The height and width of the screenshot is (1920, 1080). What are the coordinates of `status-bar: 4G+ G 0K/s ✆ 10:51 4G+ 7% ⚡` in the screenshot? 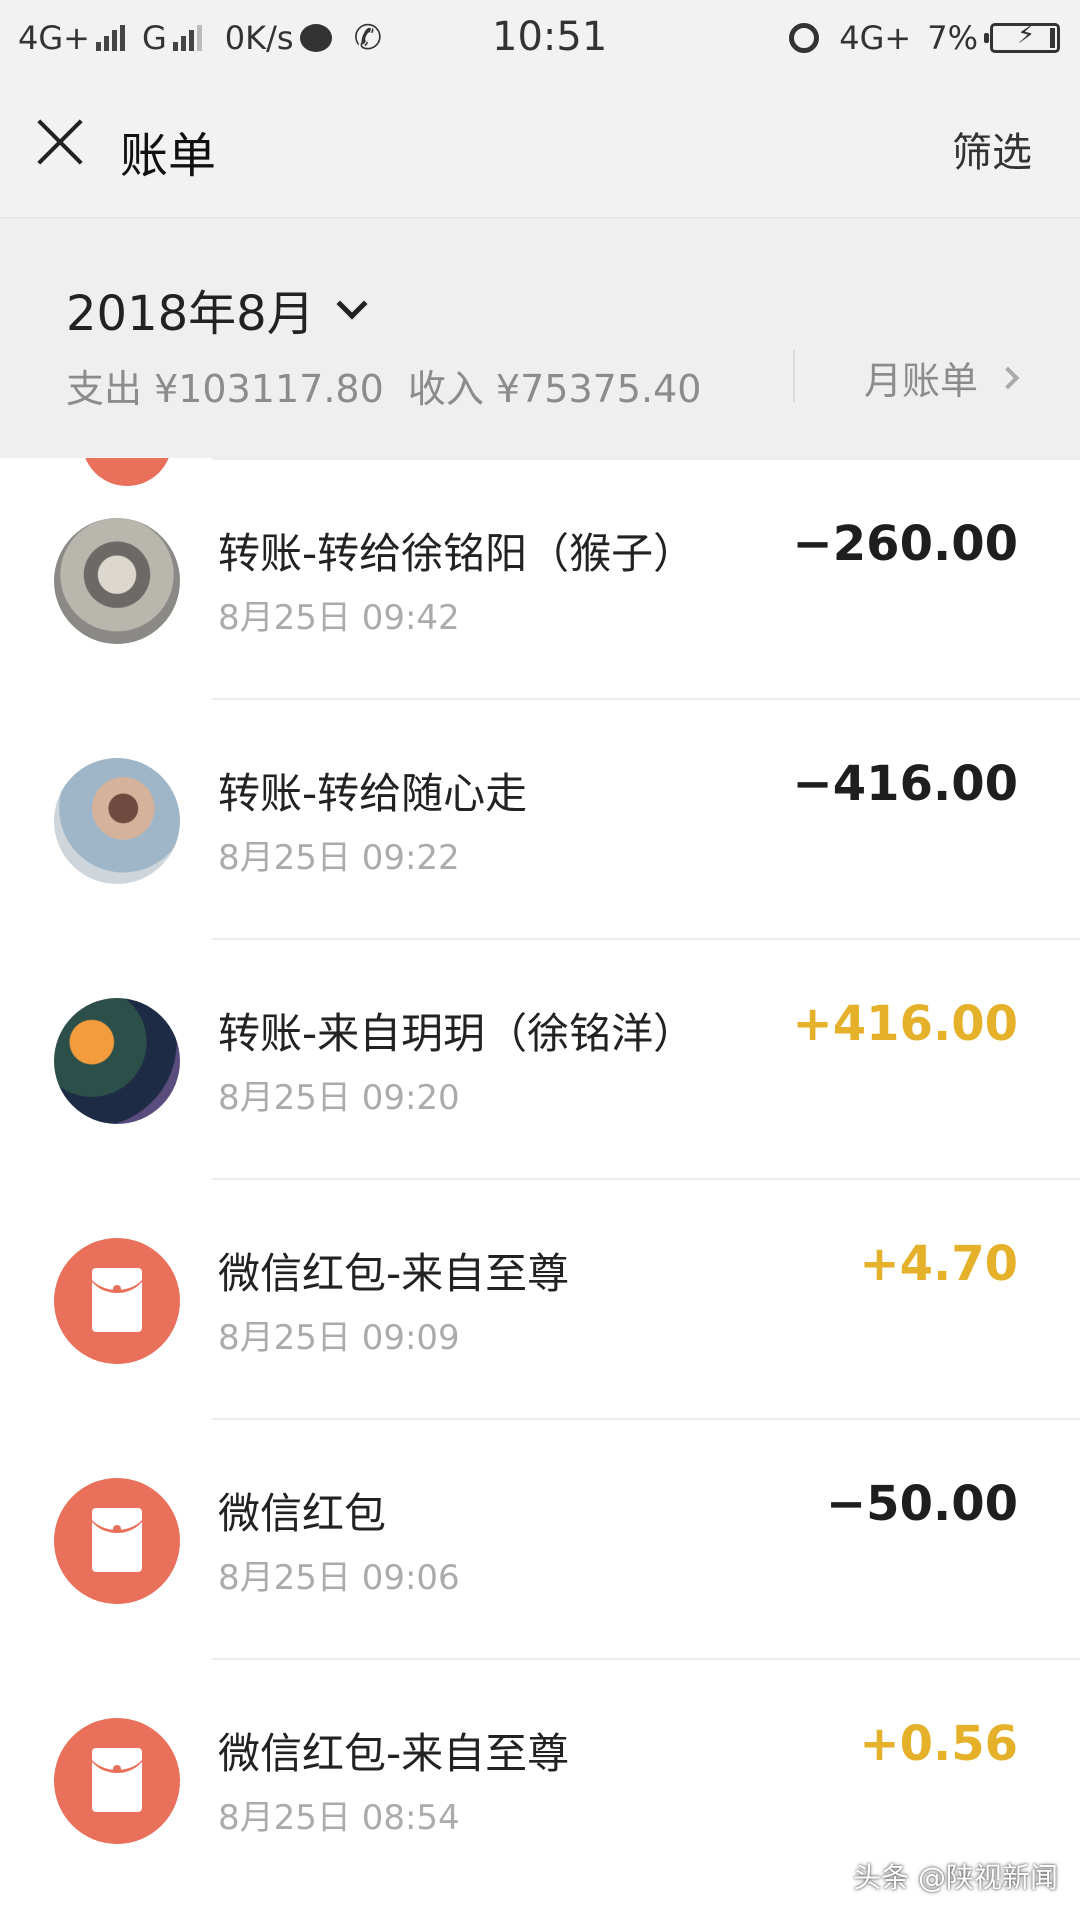 It's located at (540, 40).